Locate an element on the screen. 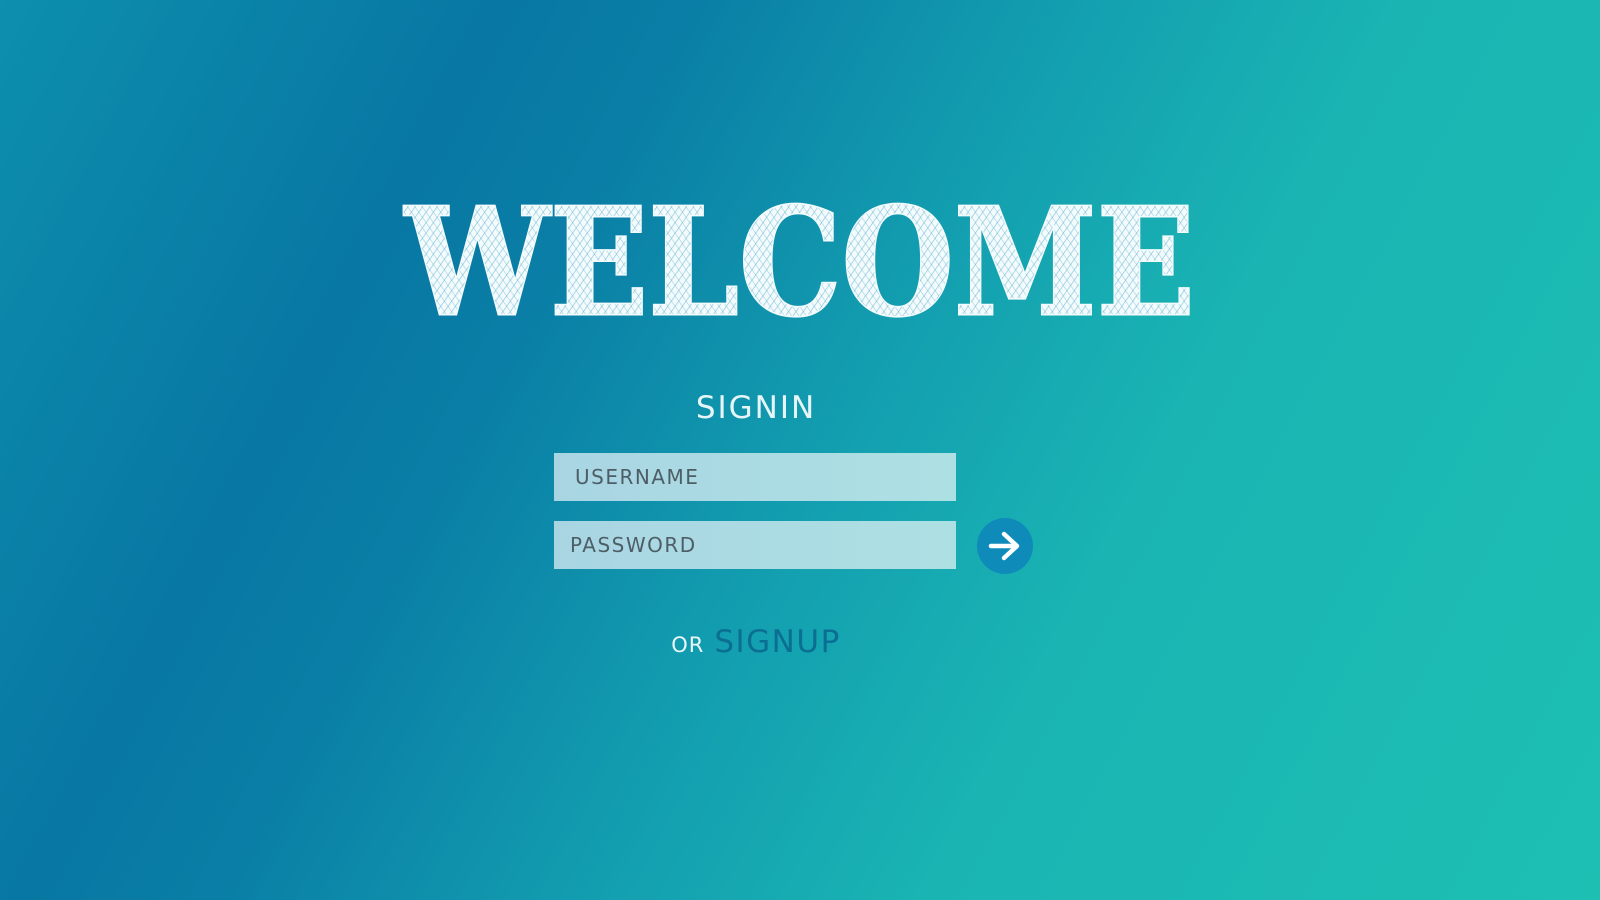  signup-link: SIGNUP is located at coordinates (777, 642).